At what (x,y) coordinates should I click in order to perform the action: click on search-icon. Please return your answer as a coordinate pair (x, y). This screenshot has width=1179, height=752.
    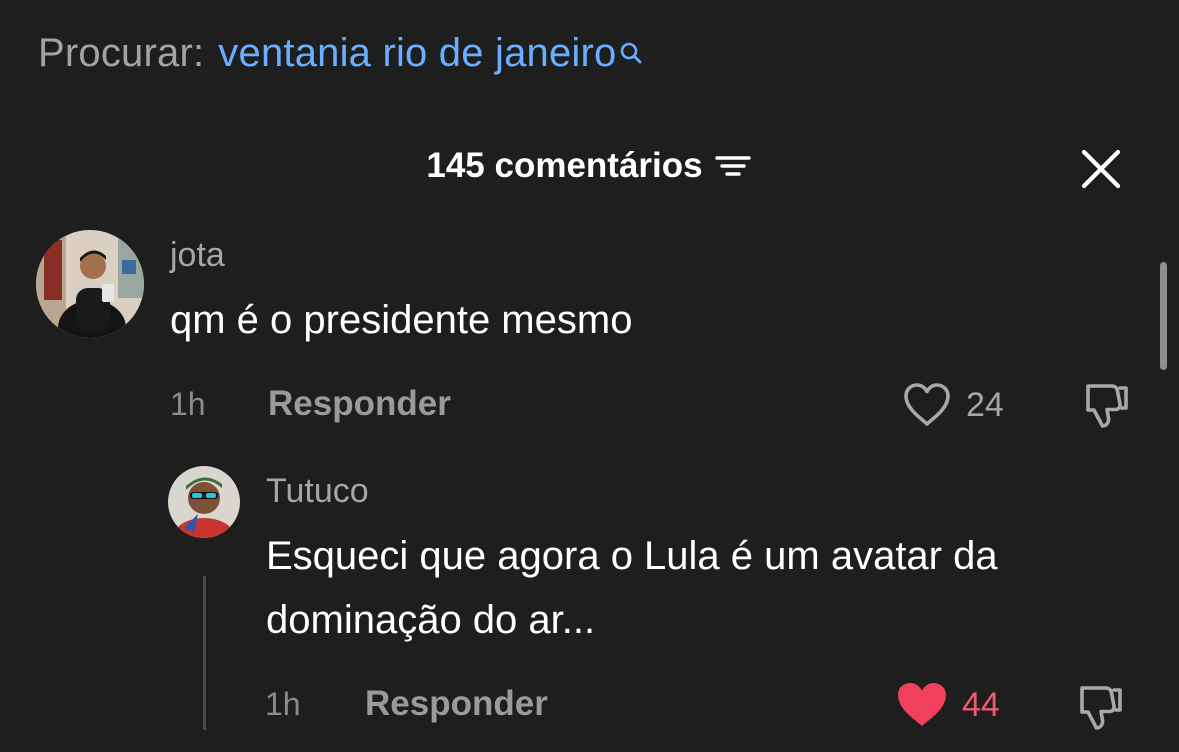
    Looking at the image, I should click on (631, 47).